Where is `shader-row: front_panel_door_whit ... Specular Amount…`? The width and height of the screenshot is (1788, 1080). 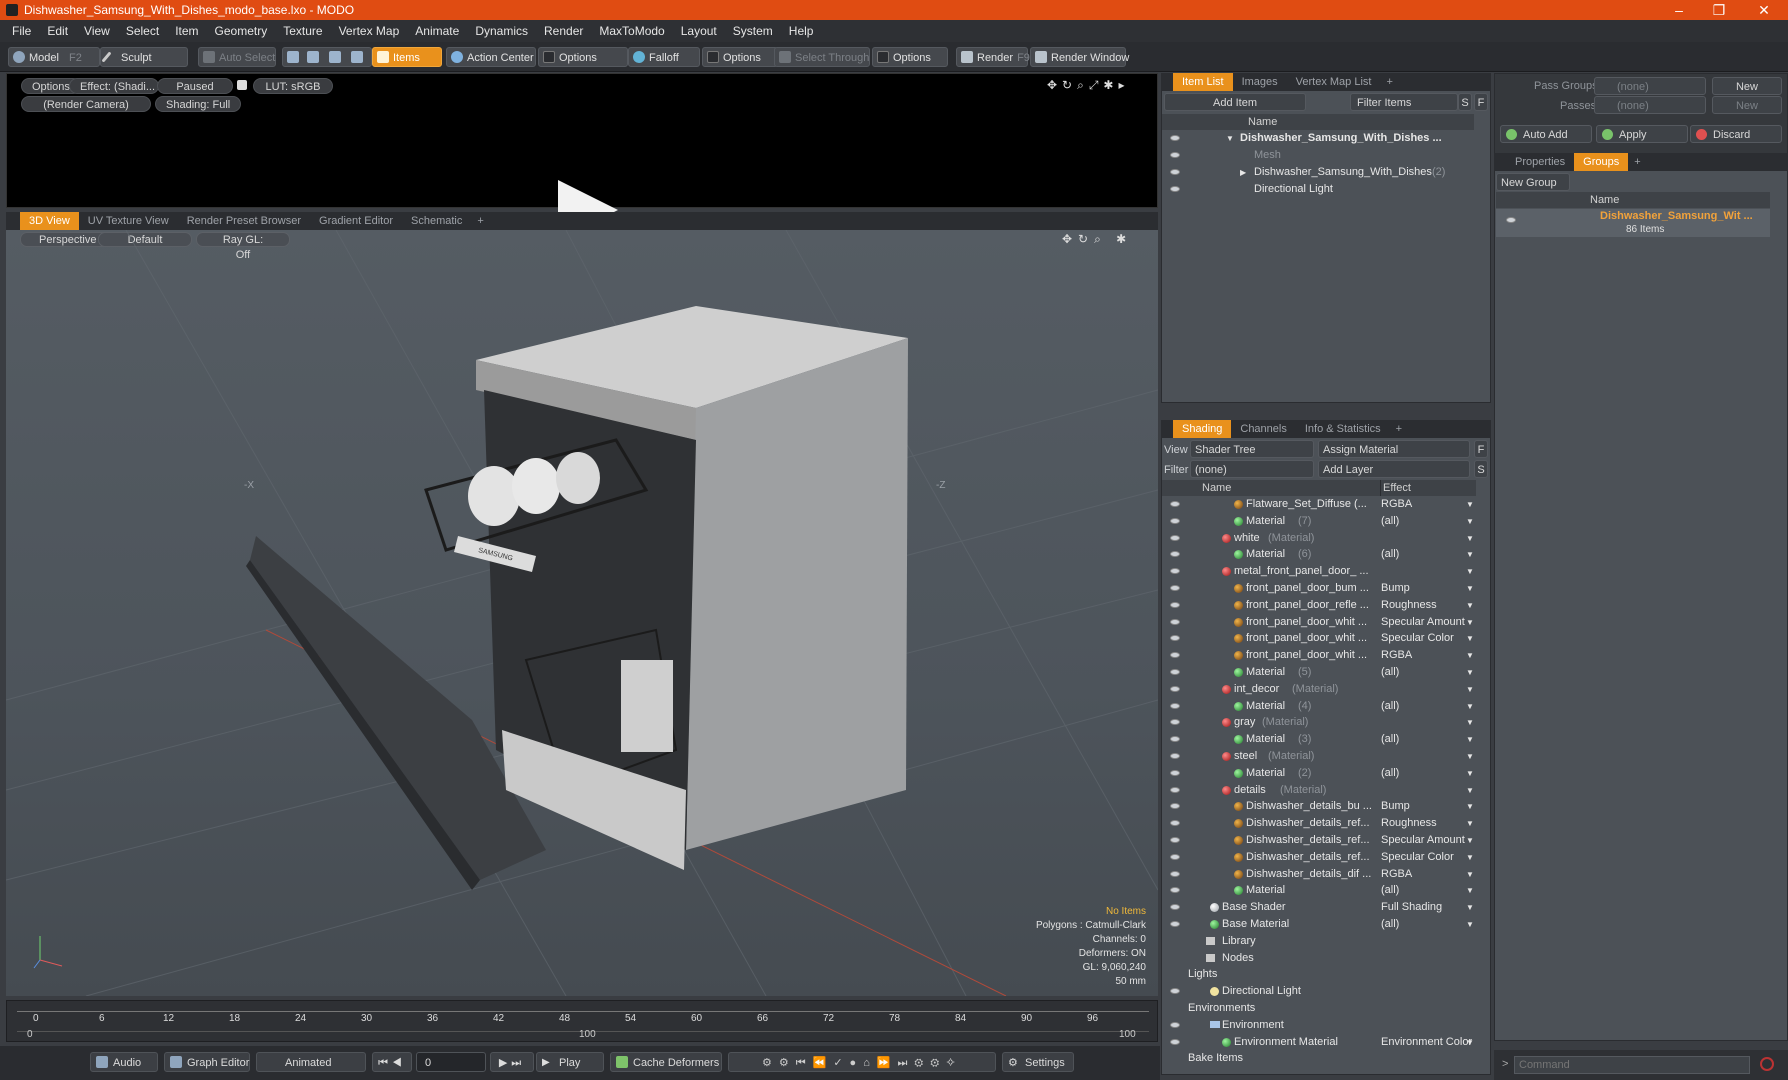
shader-row: front_panel_door_whit ... Specular Amount… is located at coordinates (1318, 622).